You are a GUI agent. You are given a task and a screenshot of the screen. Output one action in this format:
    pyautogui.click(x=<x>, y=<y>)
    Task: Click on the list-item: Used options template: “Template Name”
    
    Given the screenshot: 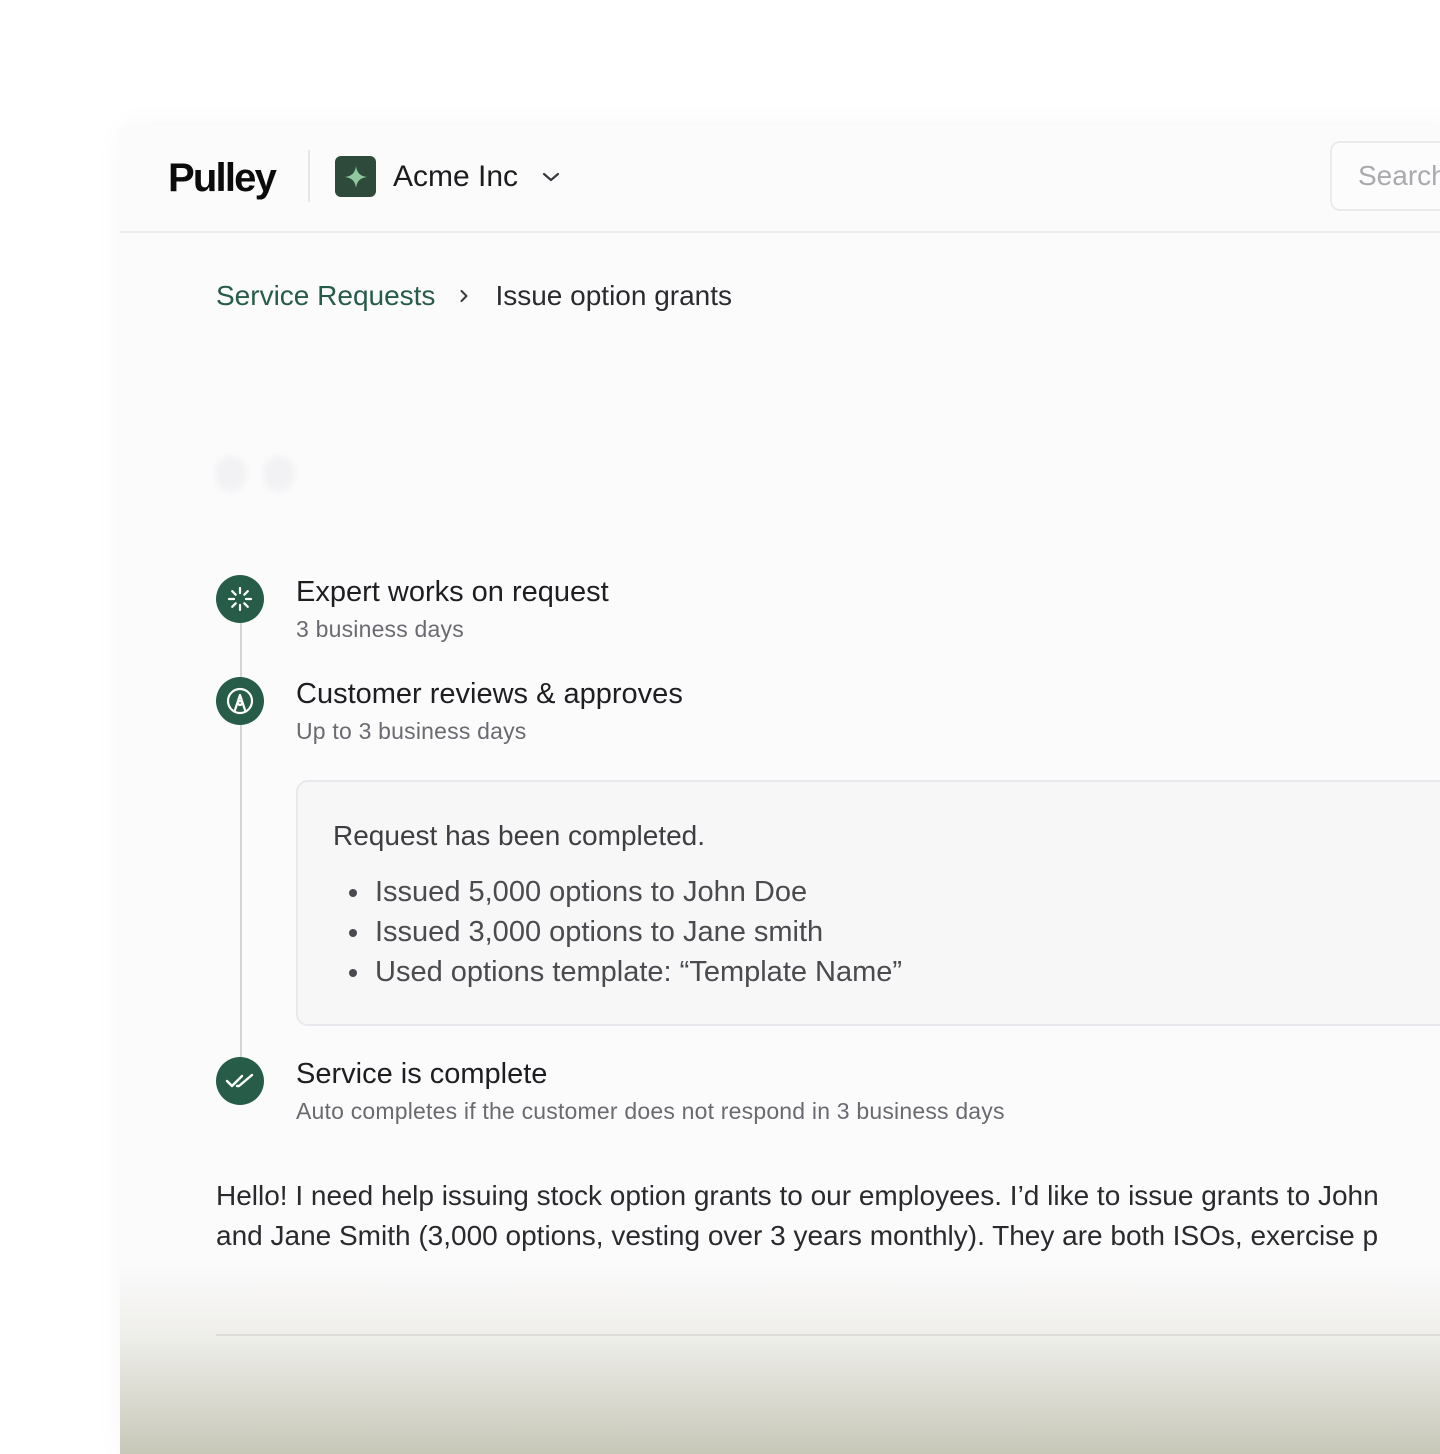 What is the action you would take?
    pyautogui.click(x=617, y=972)
    